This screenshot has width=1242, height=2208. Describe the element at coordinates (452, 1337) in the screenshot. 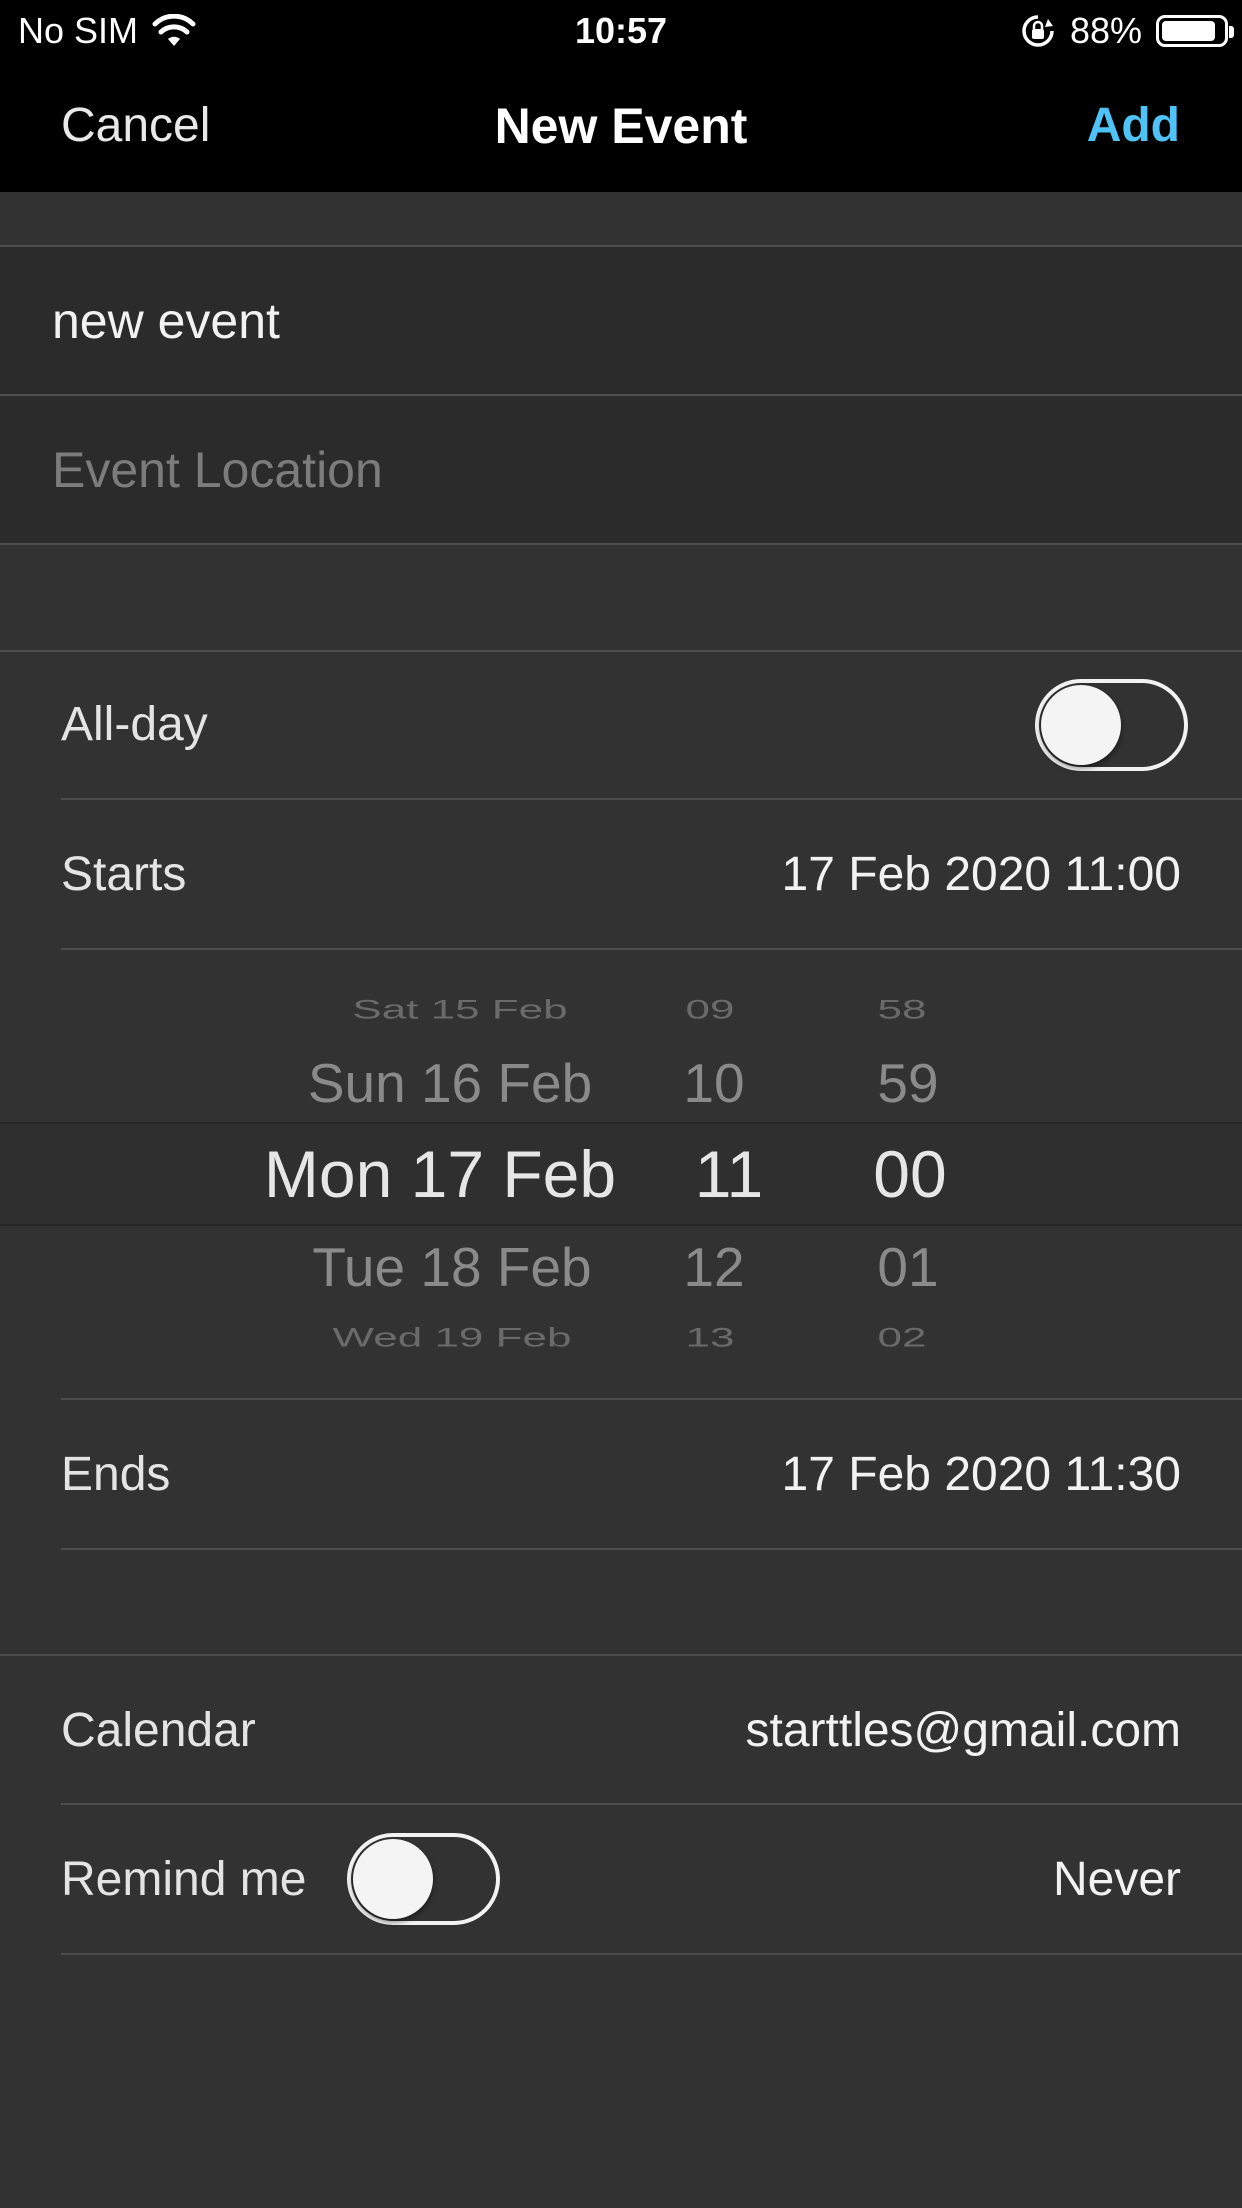

I see `picker-day-item: Wed 19 Feb` at that location.